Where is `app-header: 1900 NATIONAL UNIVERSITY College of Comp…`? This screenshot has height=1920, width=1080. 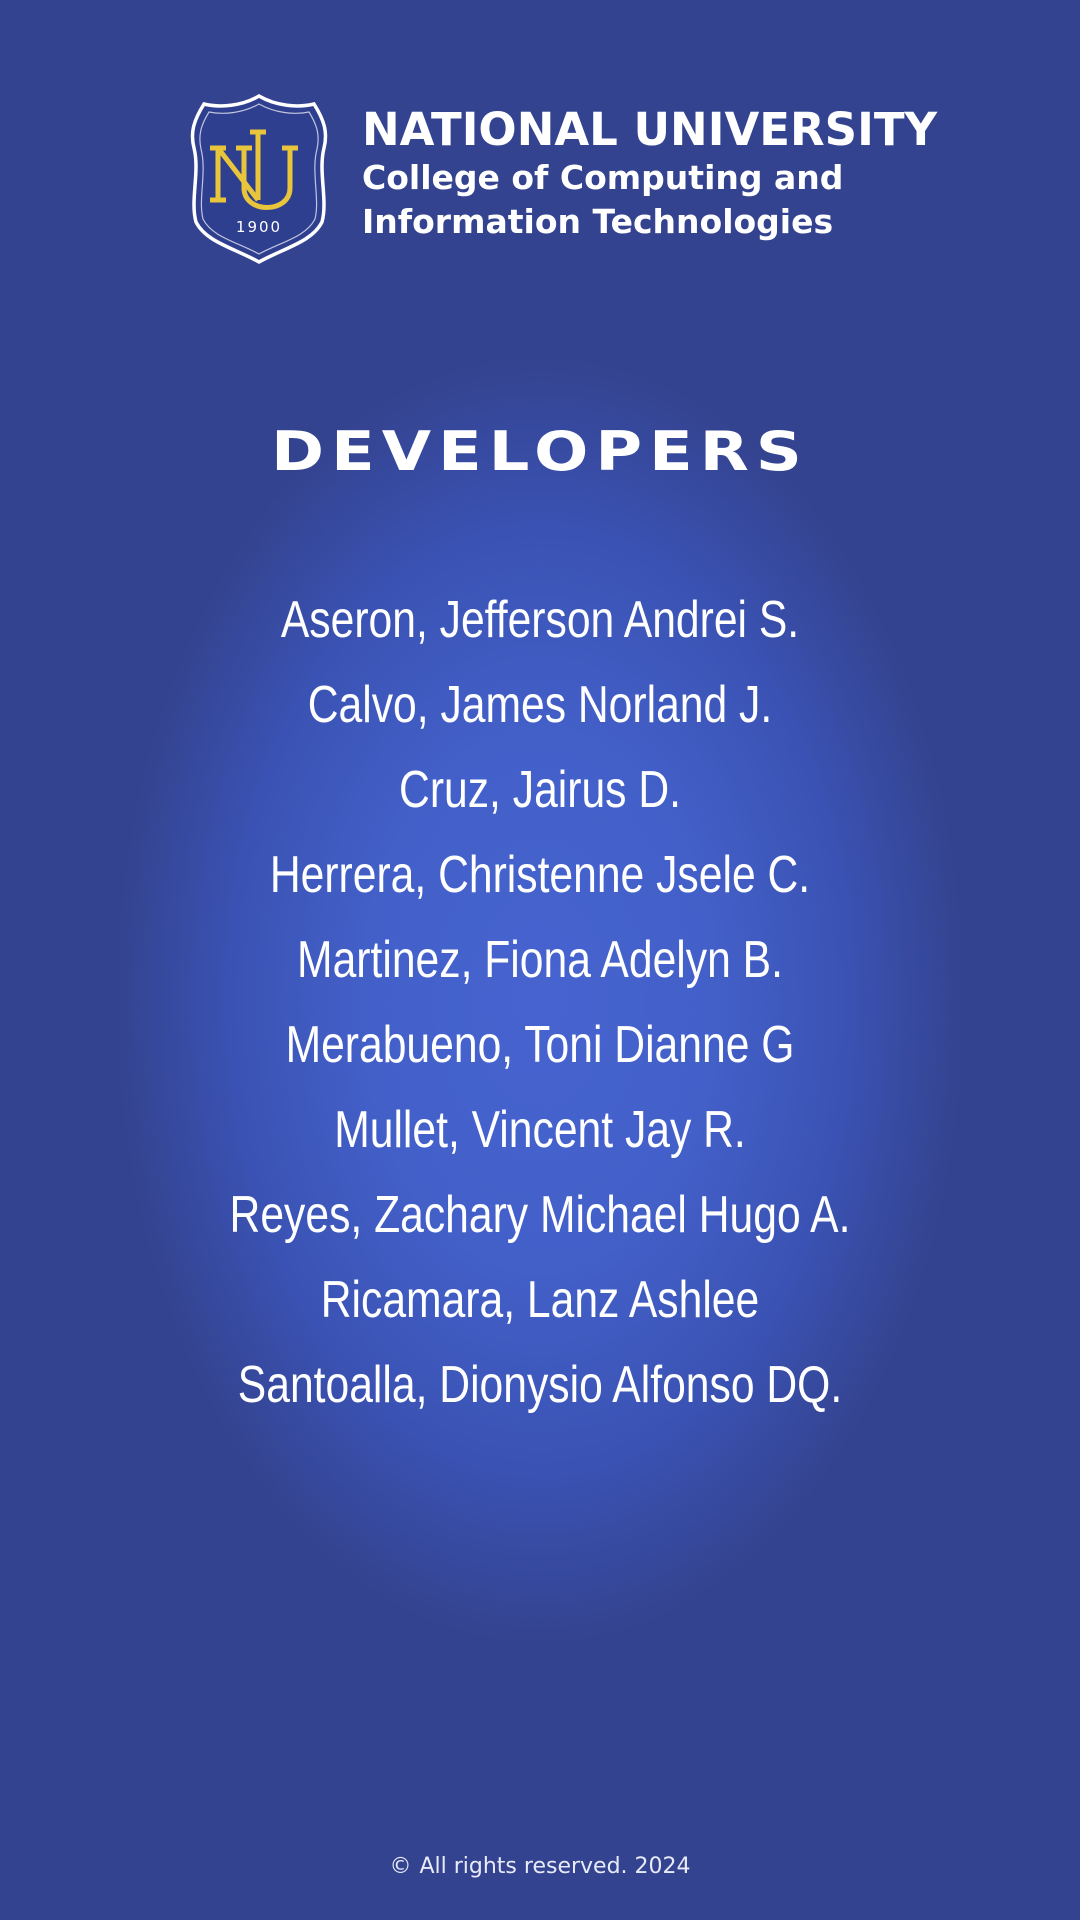
app-header: 1900 NATIONAL UNIVERSITY College of Comp… is located at coordinates (561, 182).